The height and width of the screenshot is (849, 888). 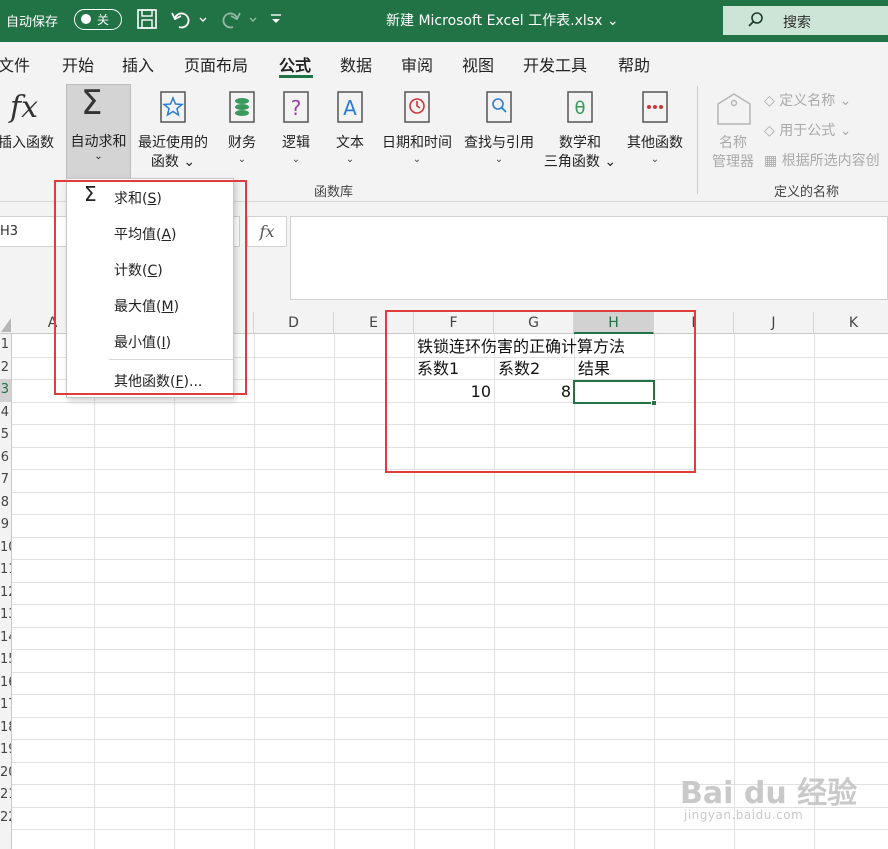 What do you see at coordinates (5, 638) in the screenshot?
I see `row-header: 14` at bounding box center [5, 638].